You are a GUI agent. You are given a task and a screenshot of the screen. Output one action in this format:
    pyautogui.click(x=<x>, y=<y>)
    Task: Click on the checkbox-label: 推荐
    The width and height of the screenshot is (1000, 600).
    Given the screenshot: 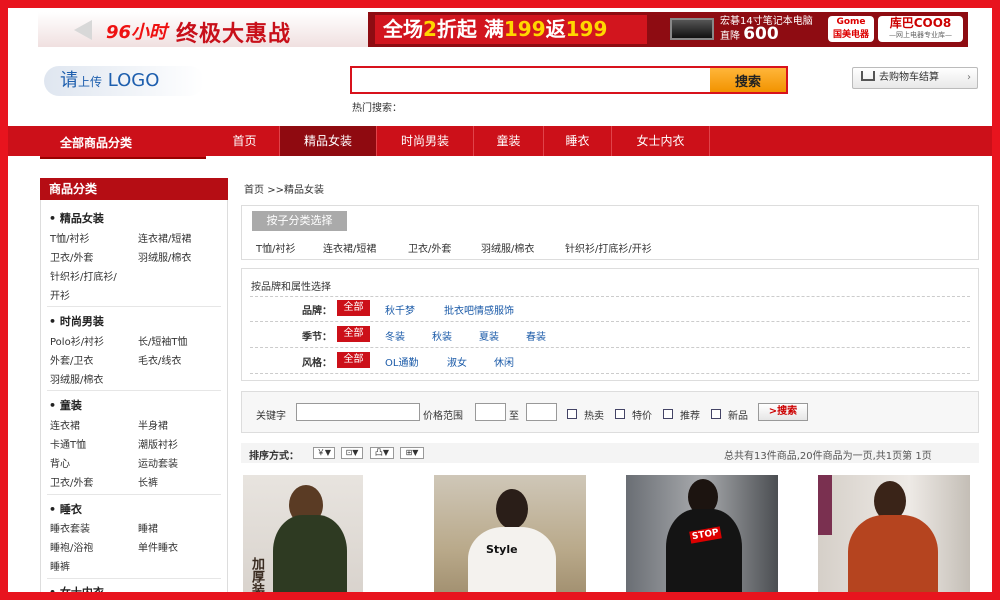 What is the action you would take?
    pyautogui.click(x=690, y=416)
    